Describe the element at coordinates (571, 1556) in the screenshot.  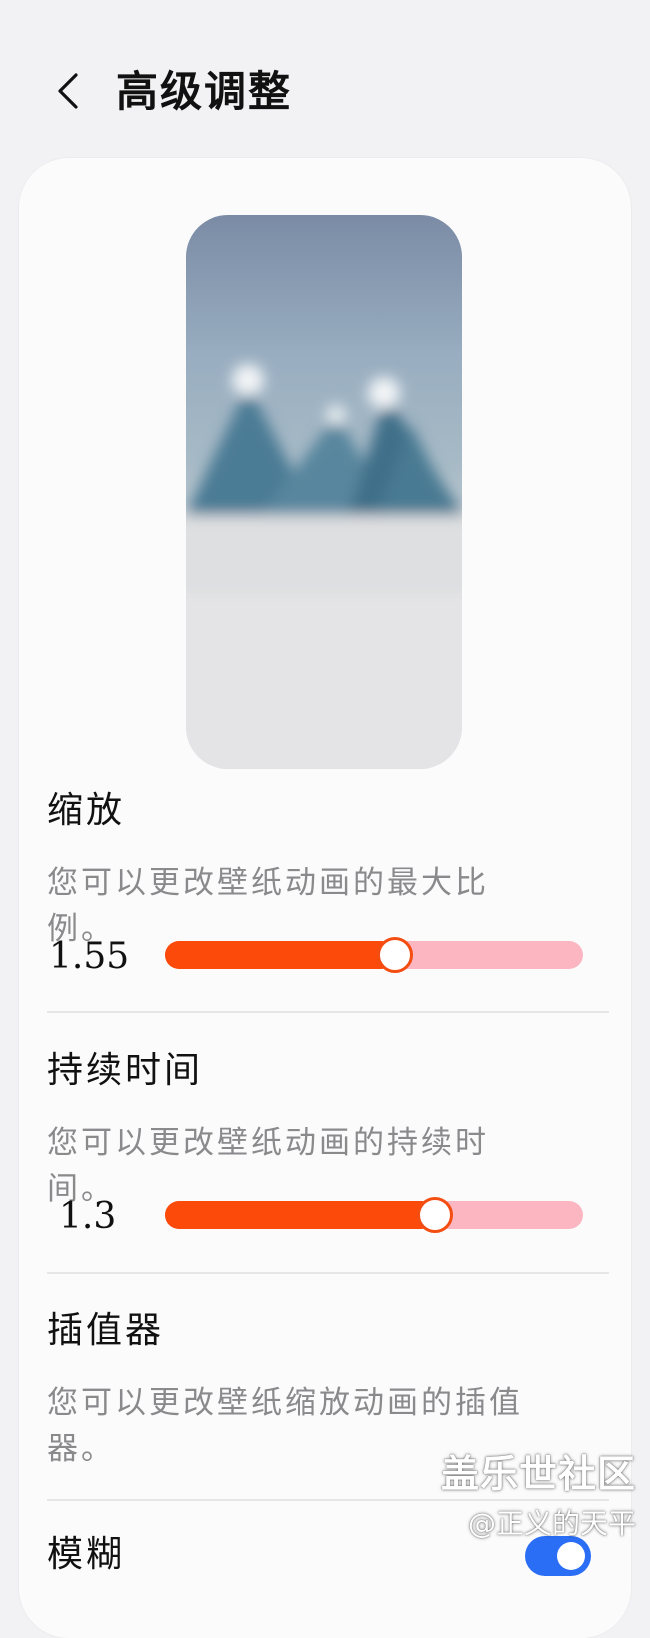
I see `toggle-knob` at that location.